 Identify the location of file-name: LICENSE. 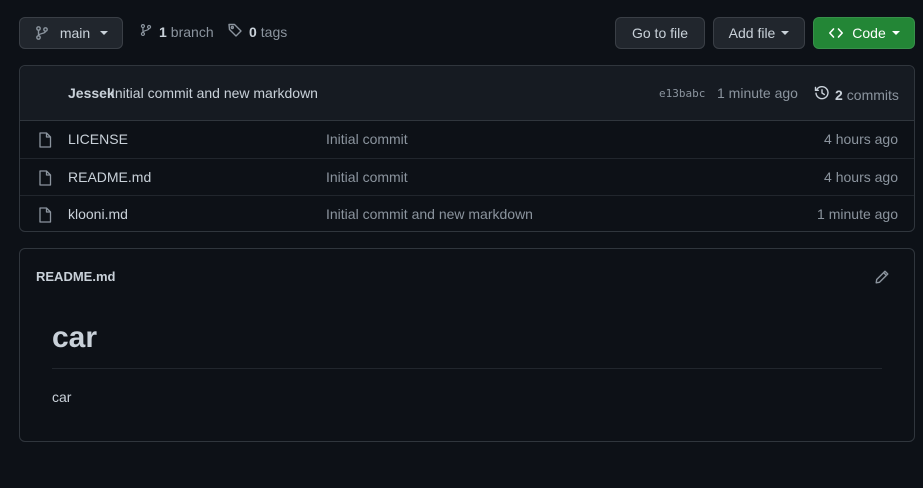
(98, 139).